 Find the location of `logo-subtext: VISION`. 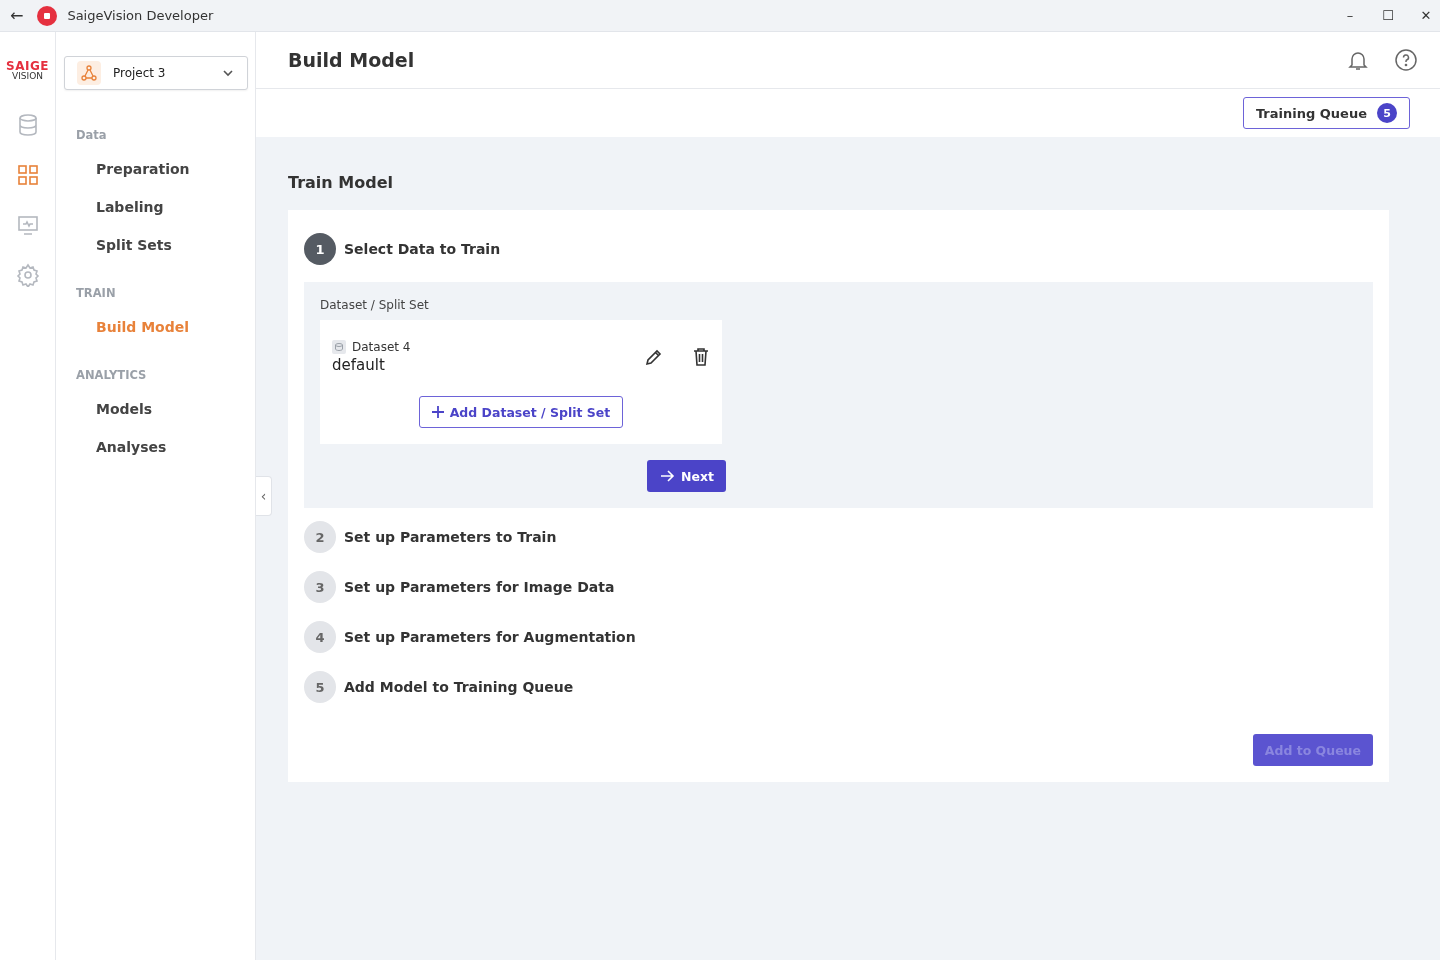

logo-subtext: VISION is located at coordinates (27, 76).